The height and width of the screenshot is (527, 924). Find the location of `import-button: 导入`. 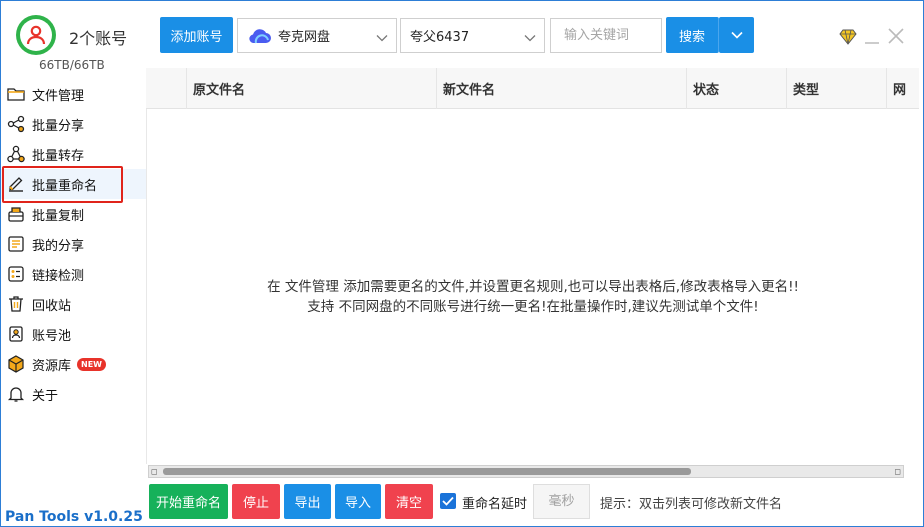

import-button: 导入 is located at coordinates (358, 501).